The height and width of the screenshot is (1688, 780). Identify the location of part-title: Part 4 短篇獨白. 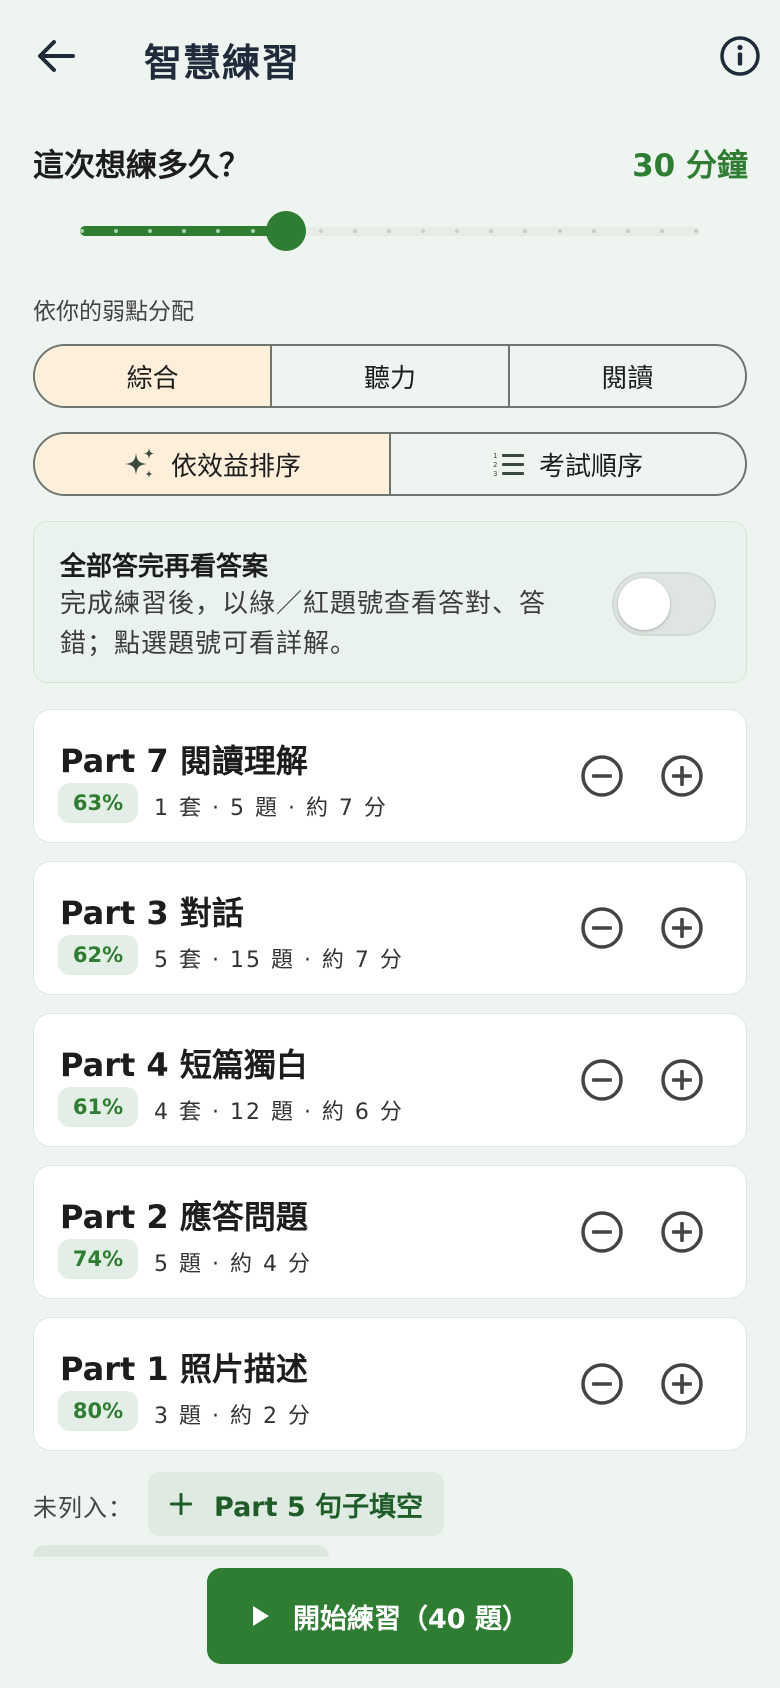
(184, 1065).